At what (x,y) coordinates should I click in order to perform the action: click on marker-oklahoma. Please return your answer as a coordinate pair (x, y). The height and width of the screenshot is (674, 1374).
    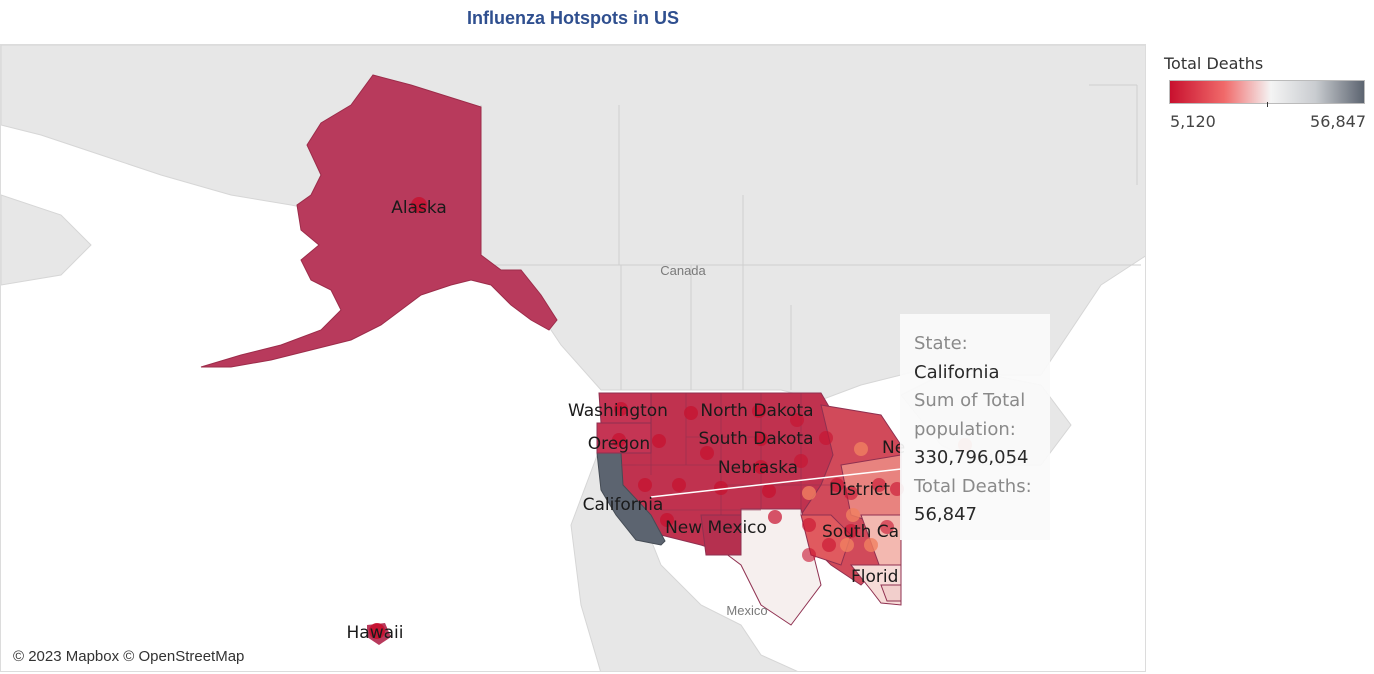
    Looking at the image, I should click on (775, 517).